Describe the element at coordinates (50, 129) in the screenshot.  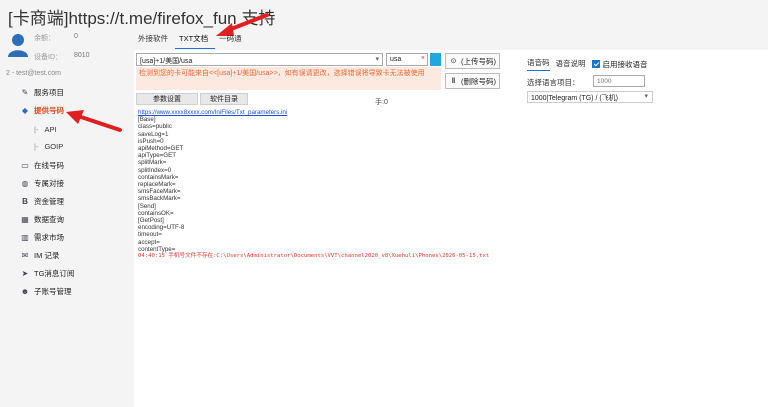
I see `sidebar-subitem-label: API` at that location.